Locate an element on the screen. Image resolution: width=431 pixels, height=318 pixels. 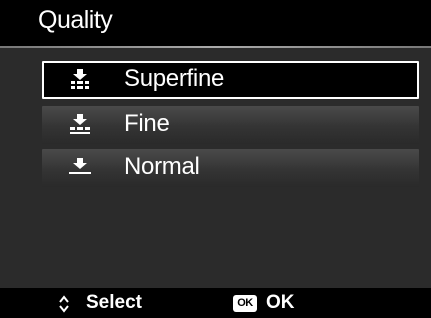
menu-item-normal: Normal is located at coordinates (230, 168).